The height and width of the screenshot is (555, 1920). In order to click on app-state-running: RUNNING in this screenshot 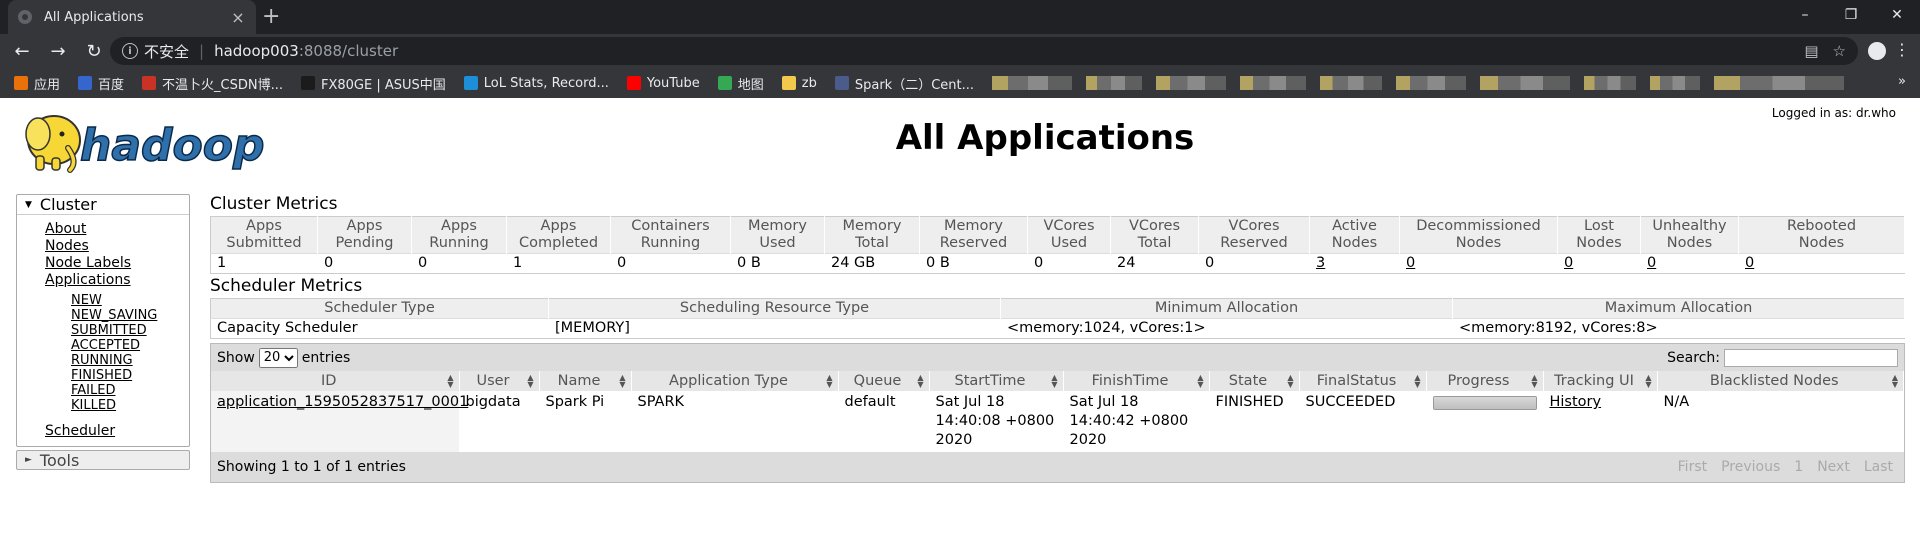, I will do `click(130, 360)`.